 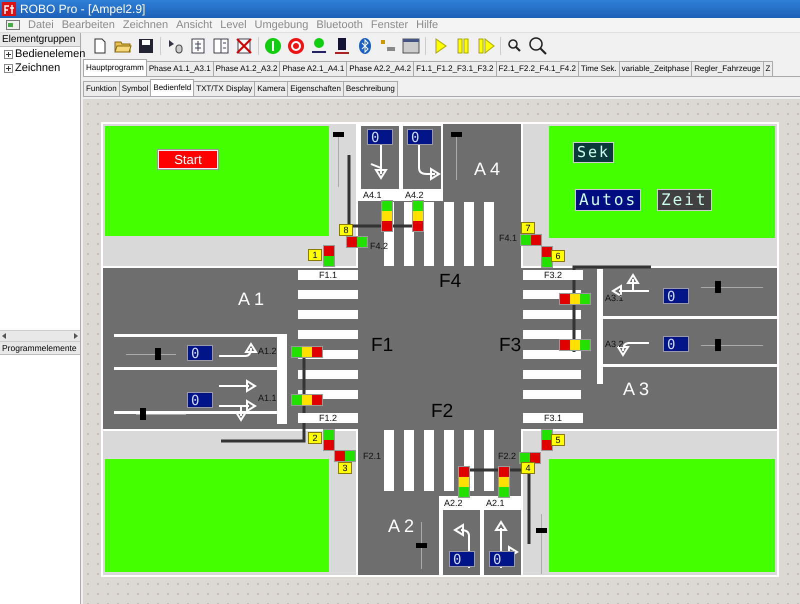 I want to click on view-tab: Eigenschaften, so click(x=315, y=88).